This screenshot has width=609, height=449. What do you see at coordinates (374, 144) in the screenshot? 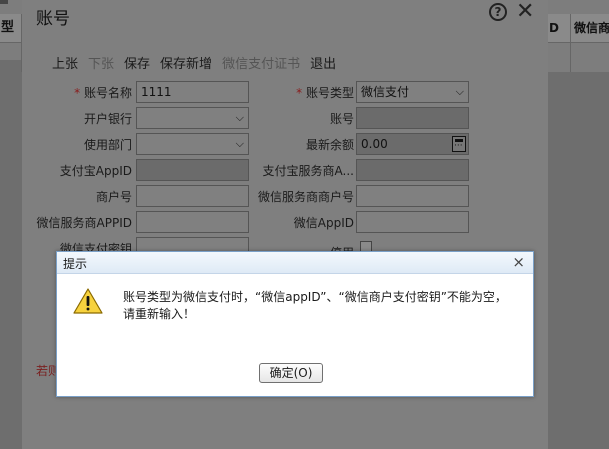
I see `balance-value: 0.00` at bounding box center [374, 144].